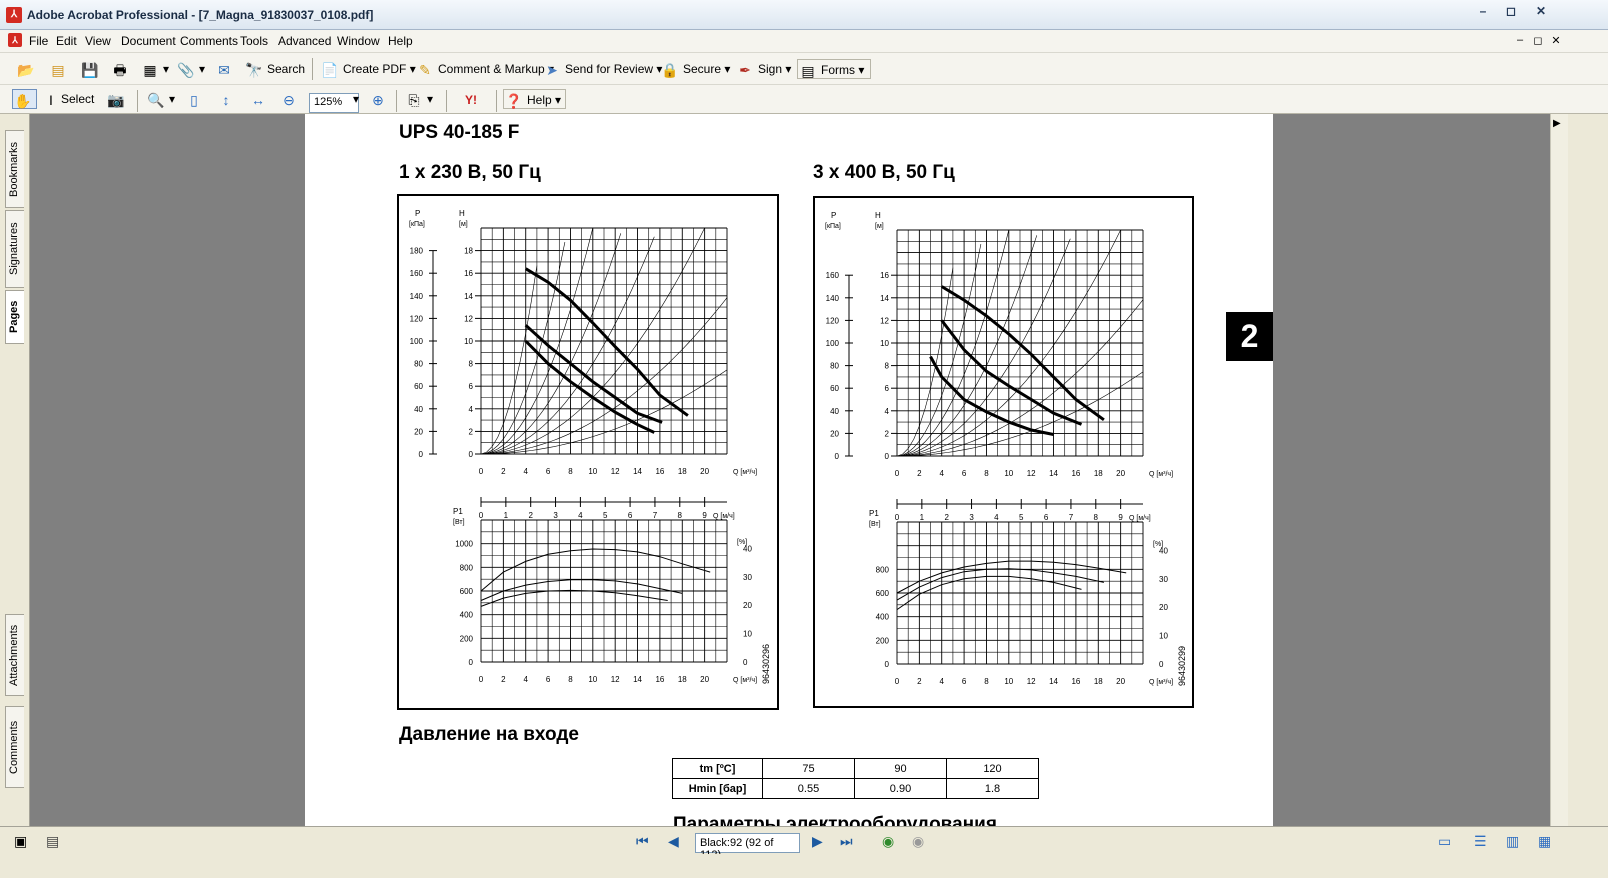 This screenshot has height=878, width=1608. What do you see at coordinates (254, 41) in the screenshot?
I see `menu-tools: Tools` at bounding box center [254, 41].